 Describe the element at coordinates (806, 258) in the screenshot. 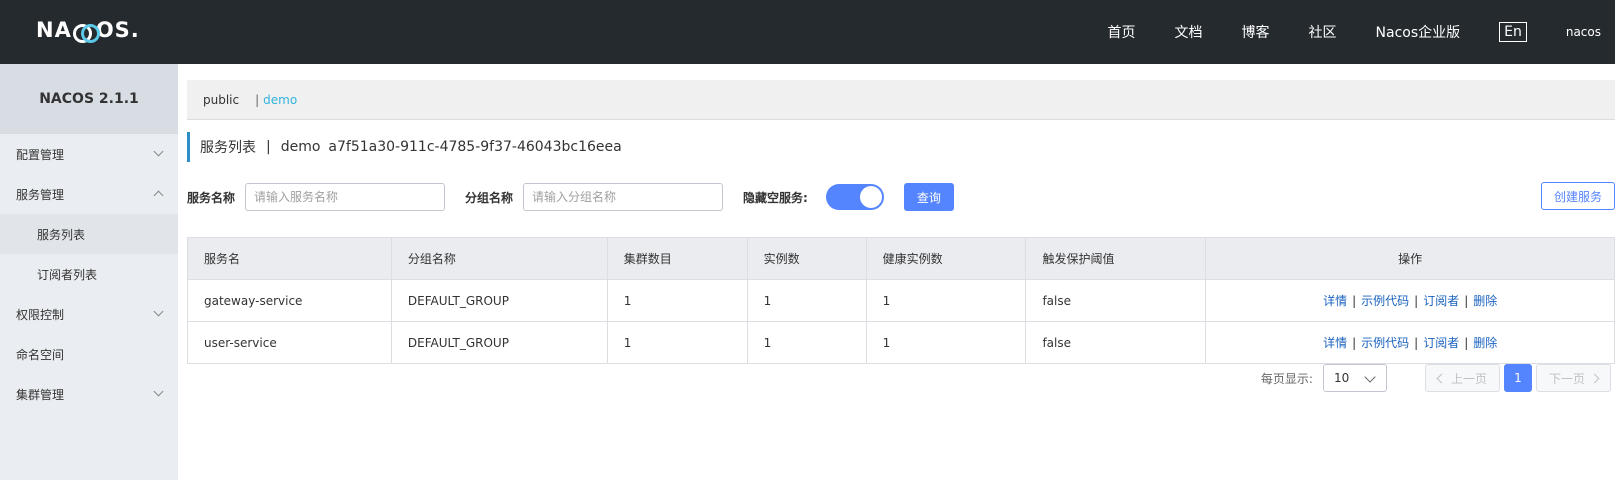

I see `column-header: 实例数` at that location.